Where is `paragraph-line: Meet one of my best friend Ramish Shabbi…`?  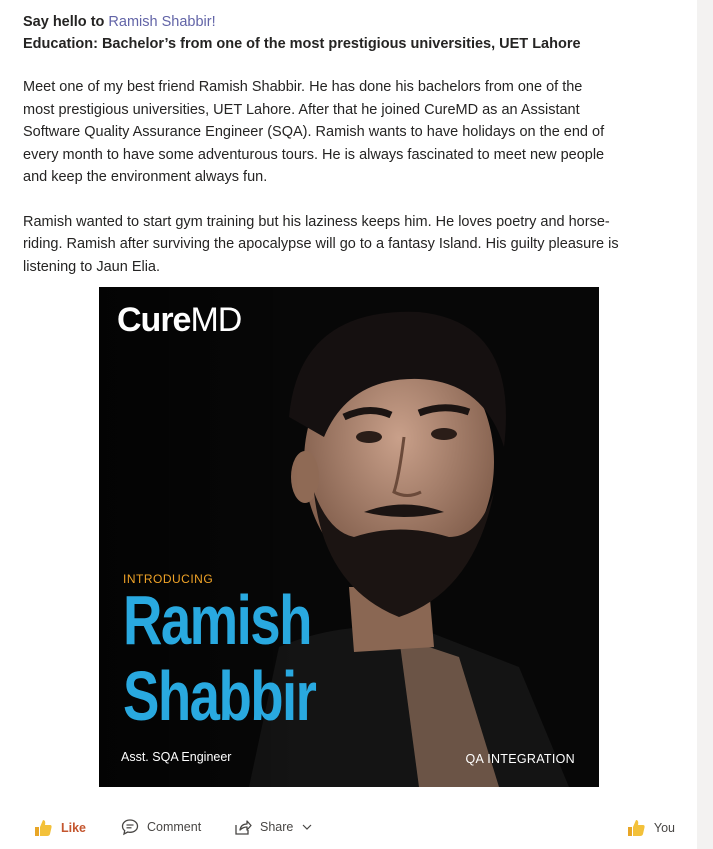
paragraph-line: Meet one of my best friend Ramish Shabbi… is located at coordinates (303, 87).